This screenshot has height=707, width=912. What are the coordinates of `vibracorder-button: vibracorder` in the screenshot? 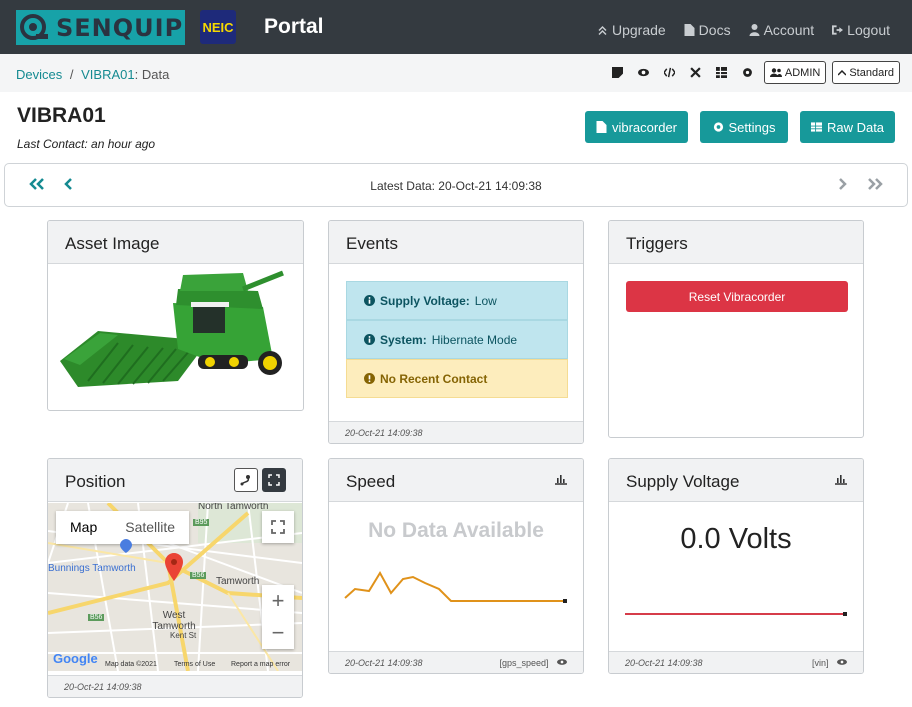 It's located at (636, 127).